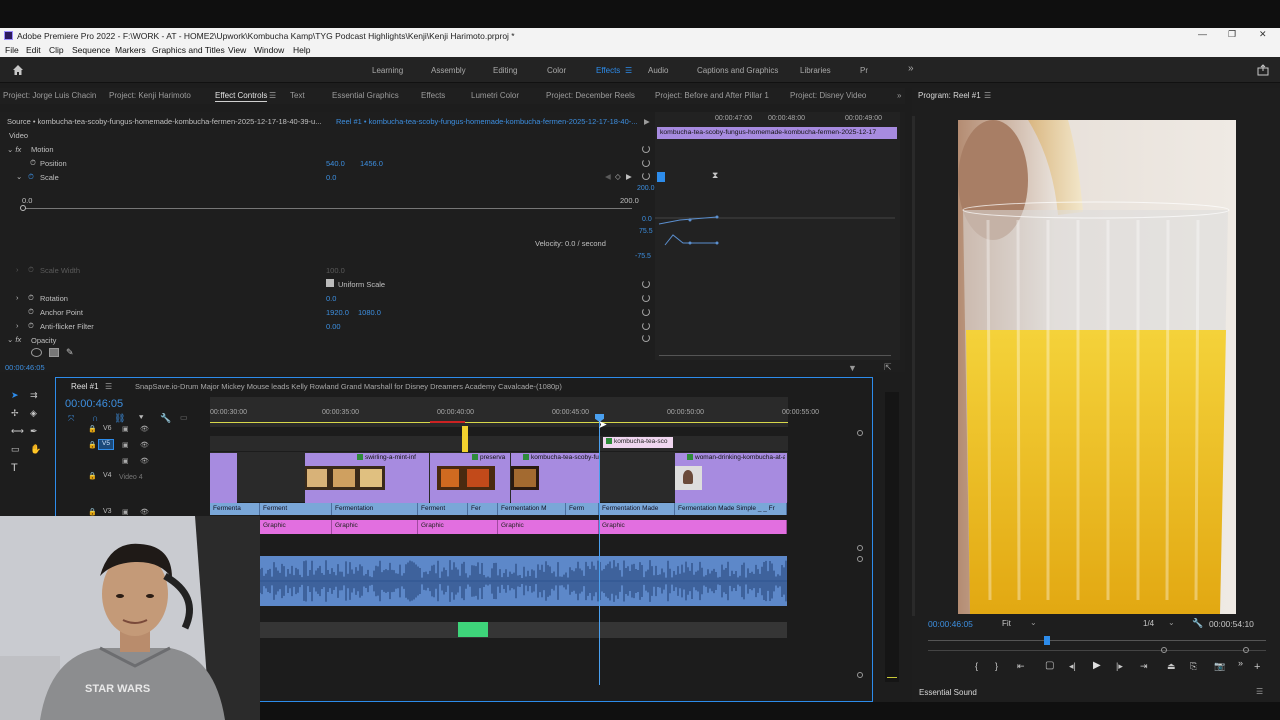 This screenshot has width=1280, height=720. Describe the element at coordinates (899, 95) in the screenshot. I see `more-tabs-icon: »` at that location.